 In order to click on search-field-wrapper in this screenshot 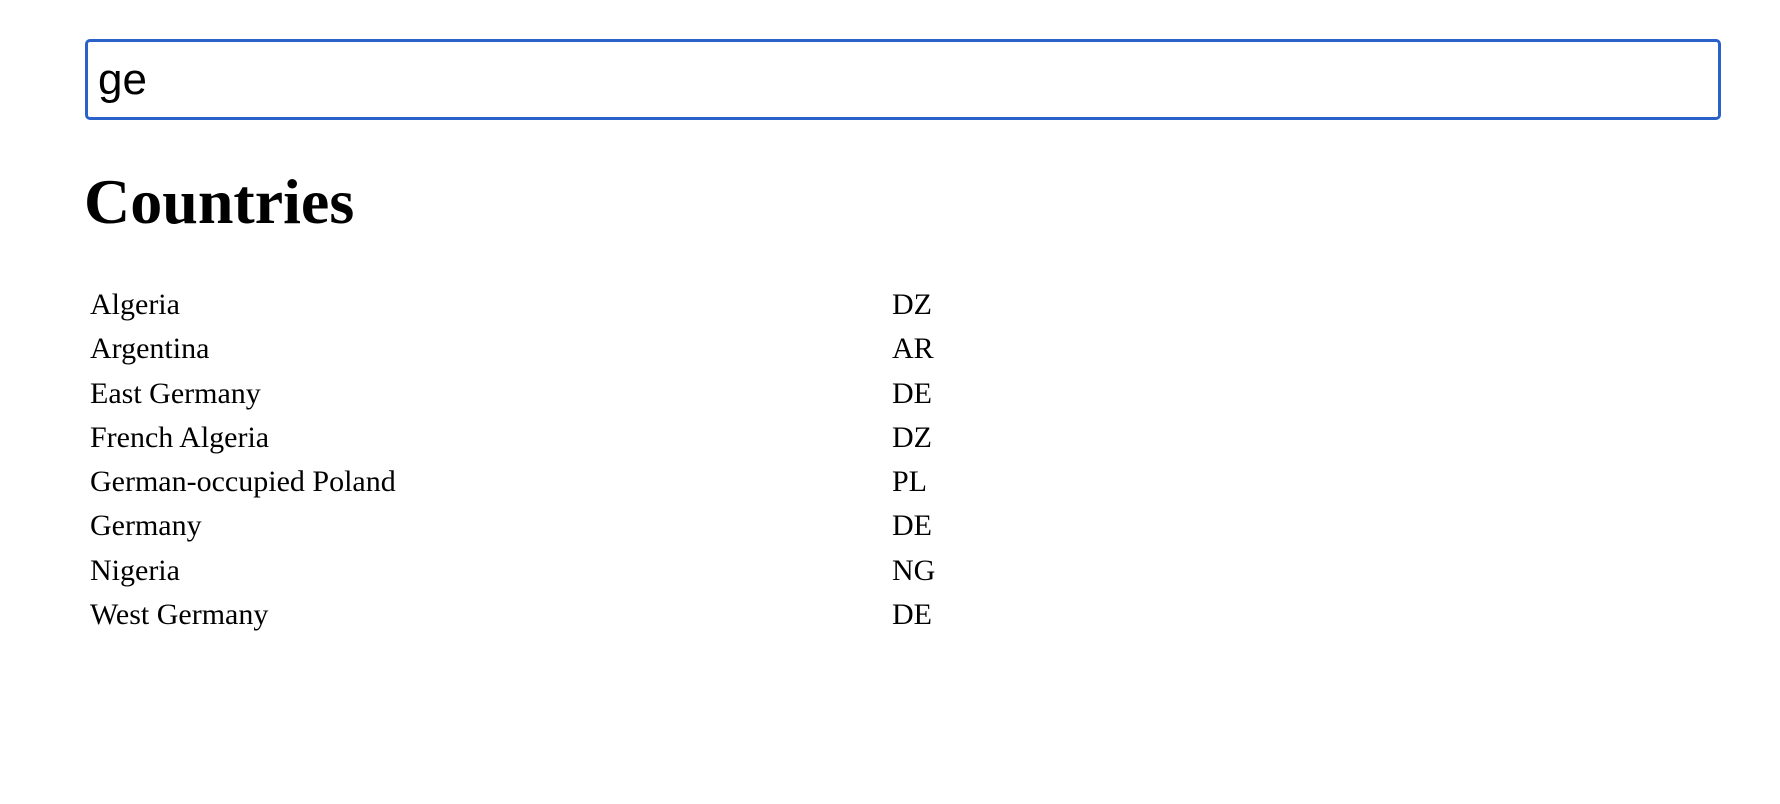, I will do `click(903, 79)`.